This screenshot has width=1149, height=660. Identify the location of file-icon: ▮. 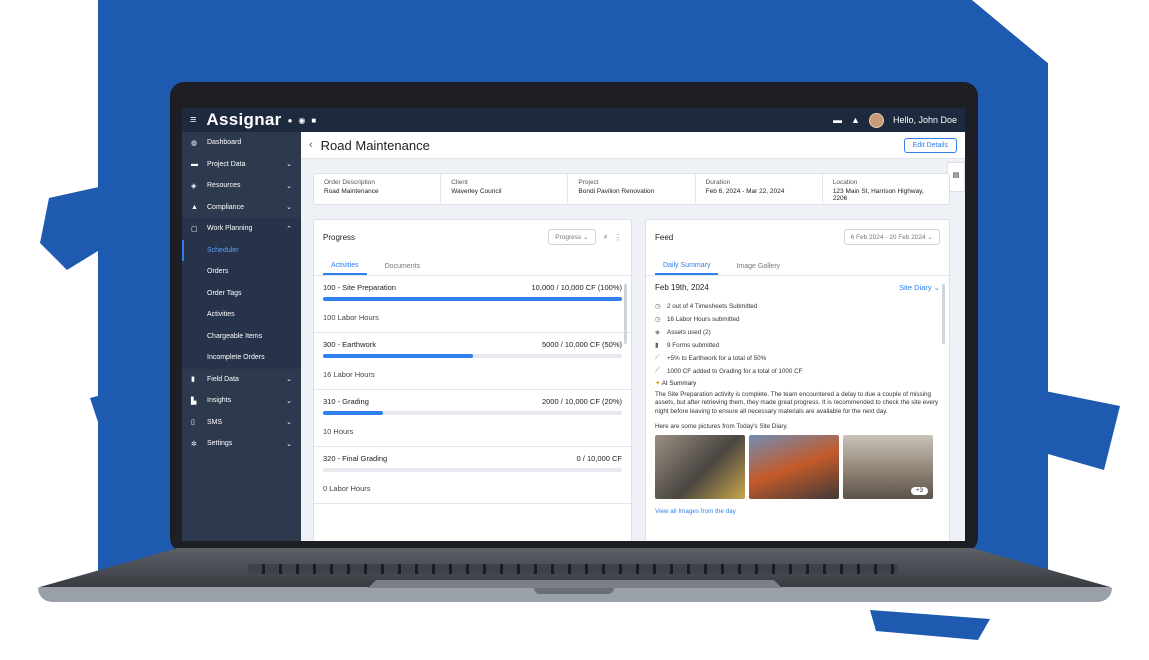
(193, 380).